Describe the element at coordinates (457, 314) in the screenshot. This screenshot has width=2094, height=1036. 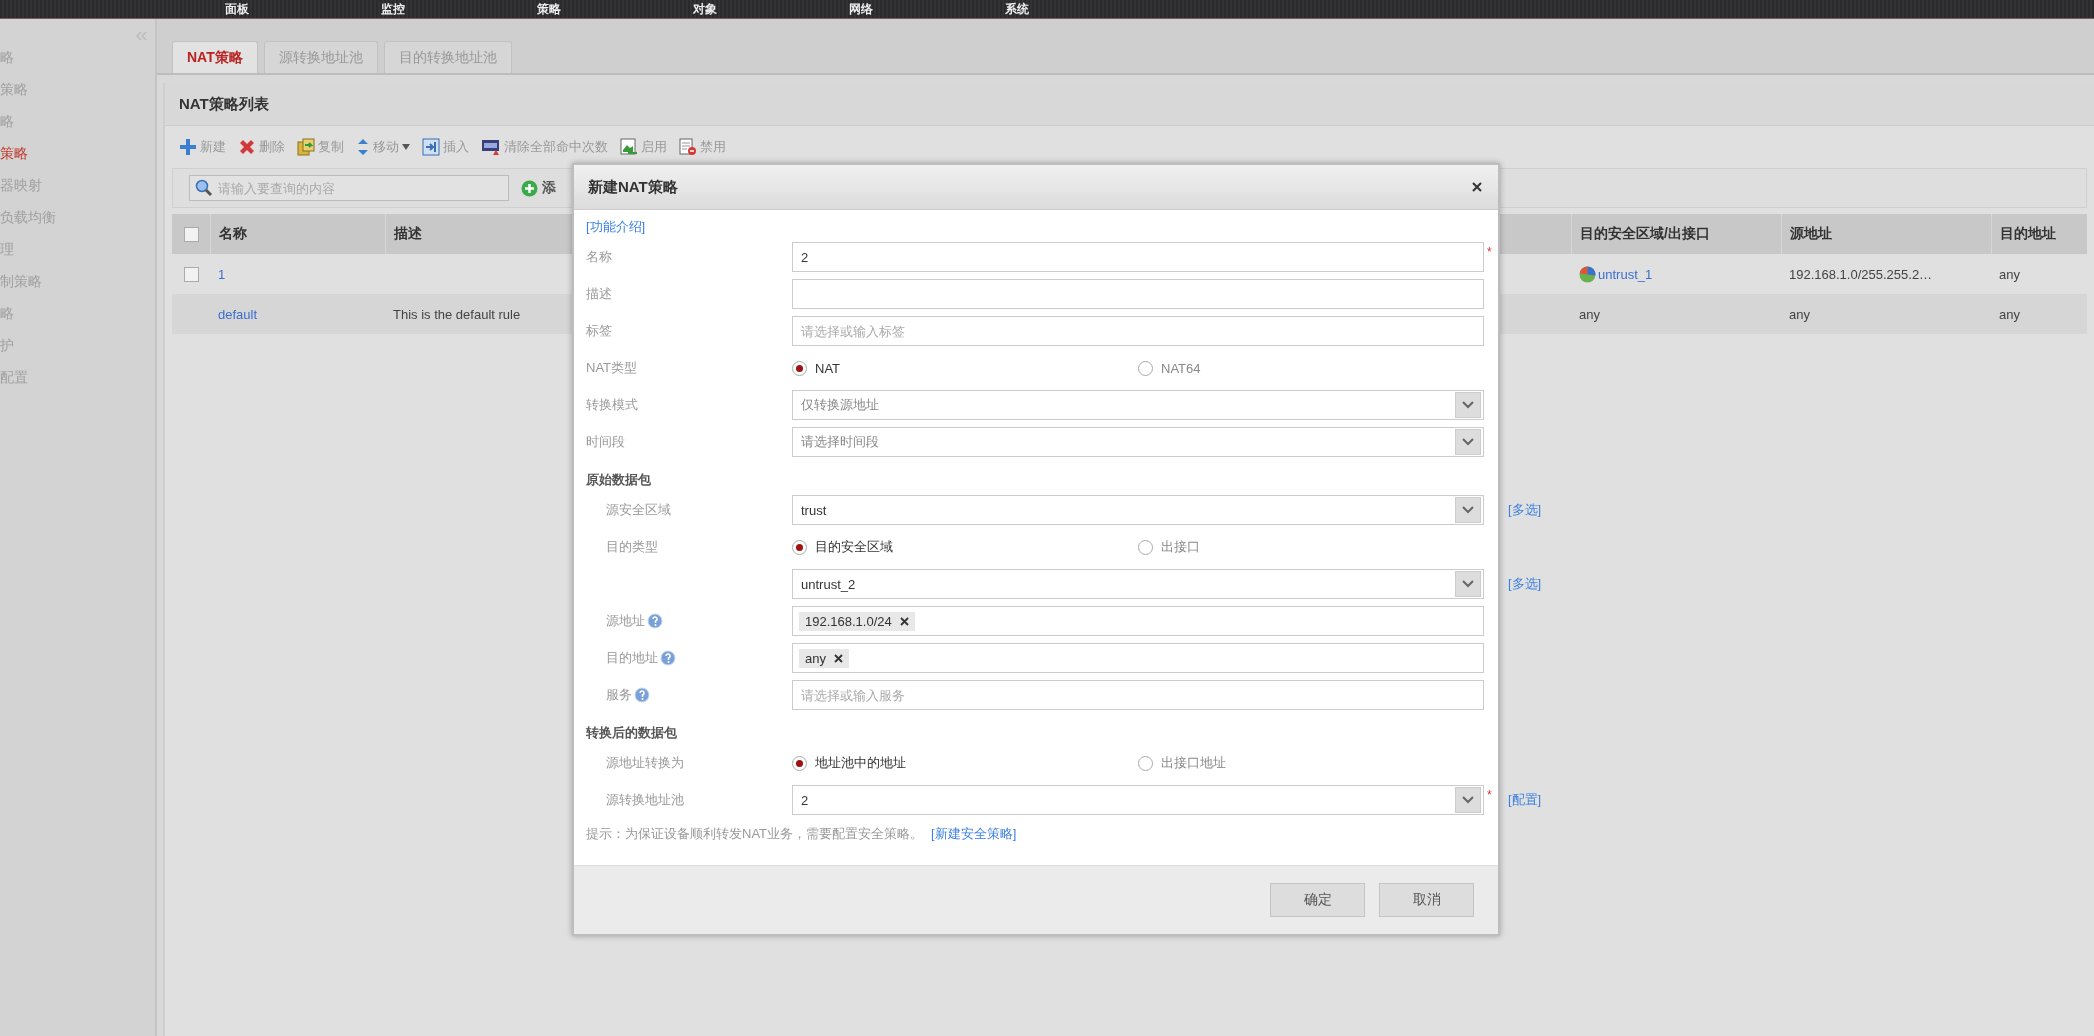
I see `table-cell: This is the default rule` at that location.